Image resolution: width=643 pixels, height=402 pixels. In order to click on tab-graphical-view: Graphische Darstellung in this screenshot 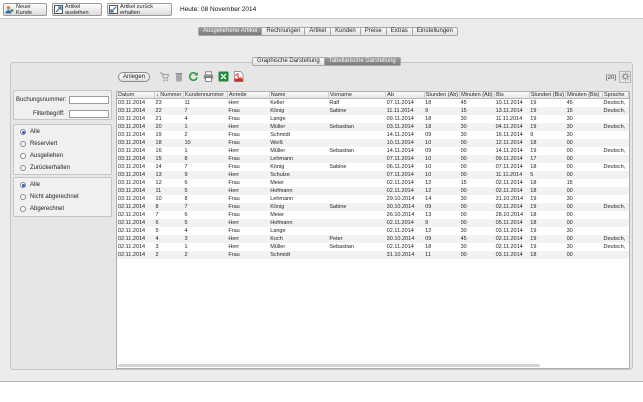, I will do `click(288, 61)`.